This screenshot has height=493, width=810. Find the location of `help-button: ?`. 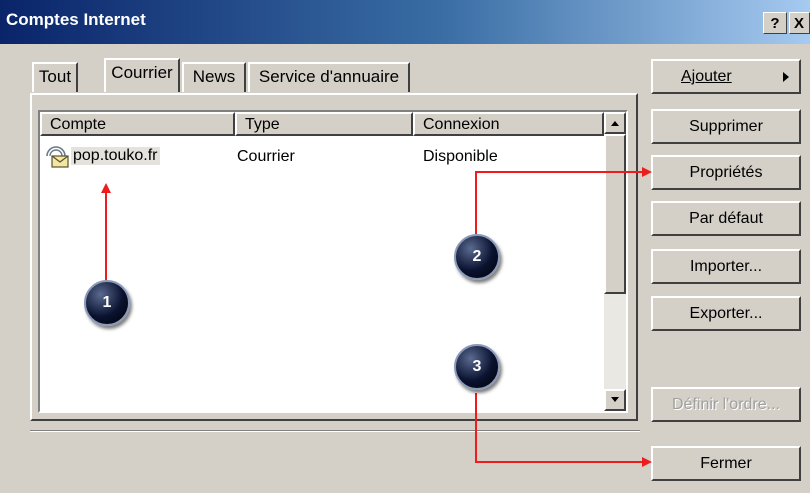

help-button: ? is located at coordinates (775, 23).